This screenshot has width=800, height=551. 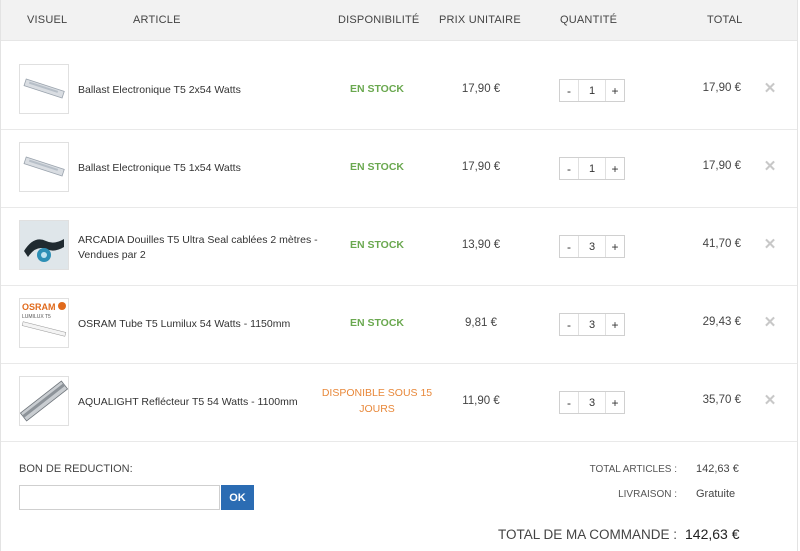 What do you see at coordinates (44, 323) in the screenshot?
I see `product-thumbnail: OSRAM LUMILUX T5` at bounding box center [44, 323].